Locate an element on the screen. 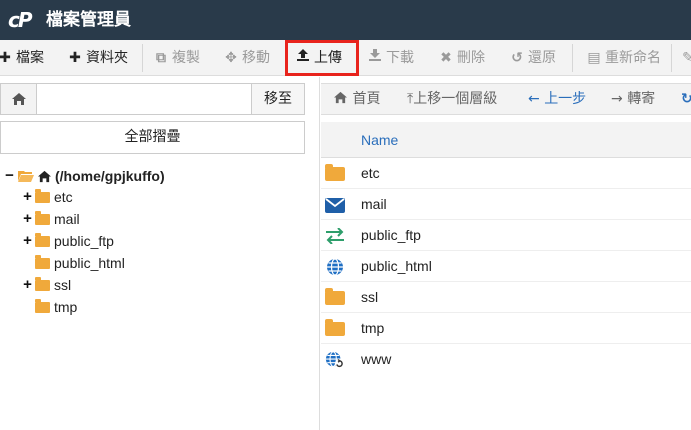 Image resolution: width=691 pixels, height=430 pixels. new-folder-button: ✚ 資料夾 is located at coordinates (98, 58).